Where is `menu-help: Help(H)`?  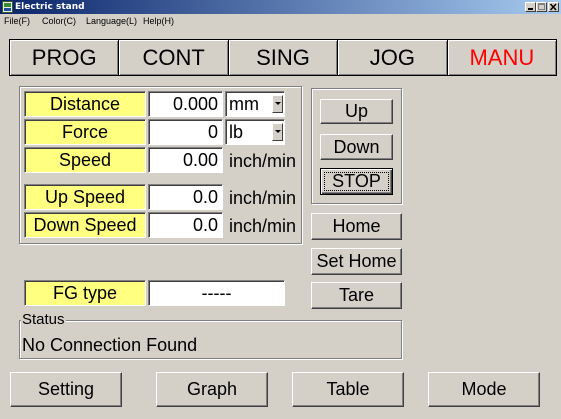 menu-help: Help(H) is located at coordinates (158, 21).